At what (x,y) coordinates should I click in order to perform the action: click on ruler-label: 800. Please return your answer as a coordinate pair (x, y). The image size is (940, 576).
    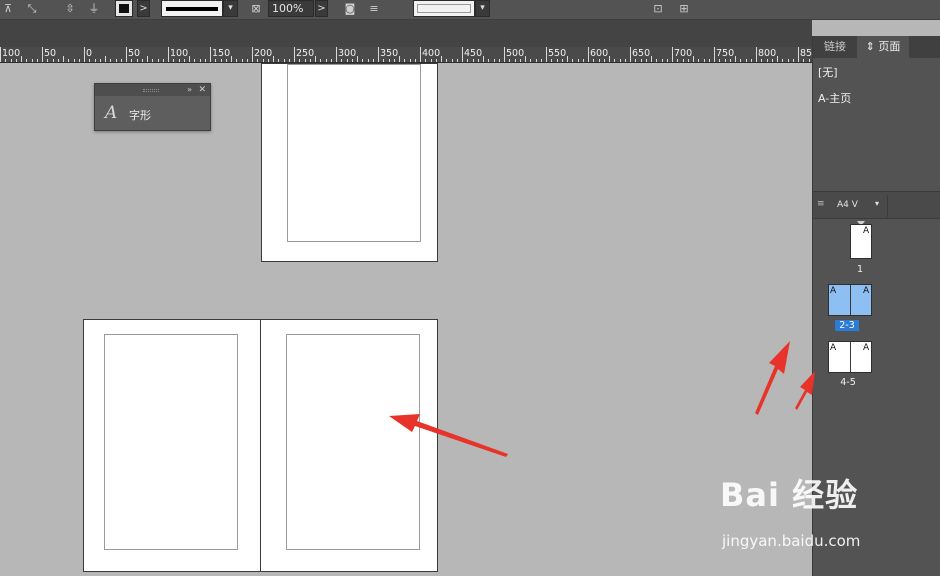
    Looking at the image, I should click on (767, 53).